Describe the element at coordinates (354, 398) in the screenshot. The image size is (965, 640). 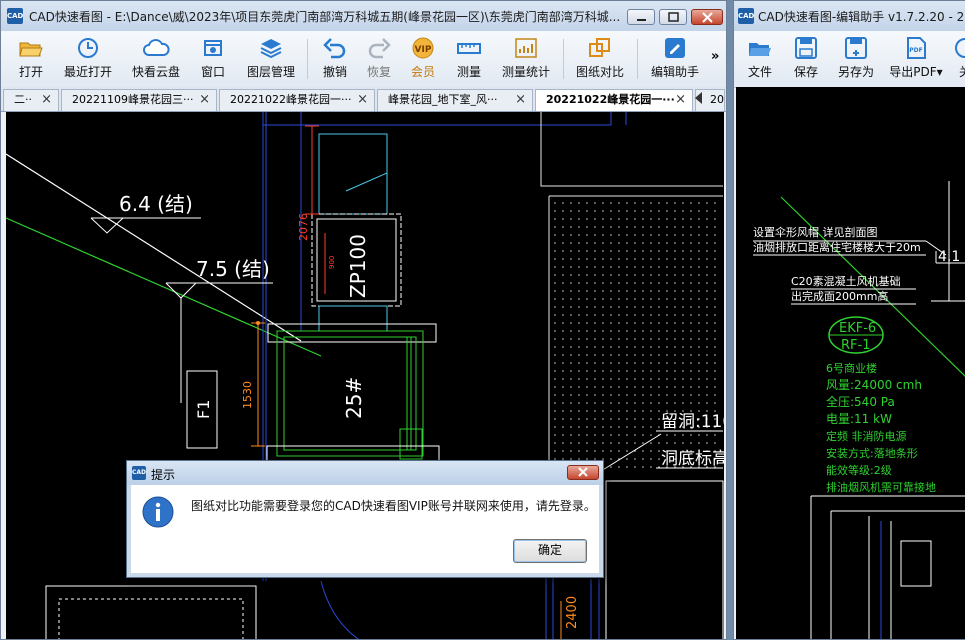
I see `fan-number-label: 25#` at that location.